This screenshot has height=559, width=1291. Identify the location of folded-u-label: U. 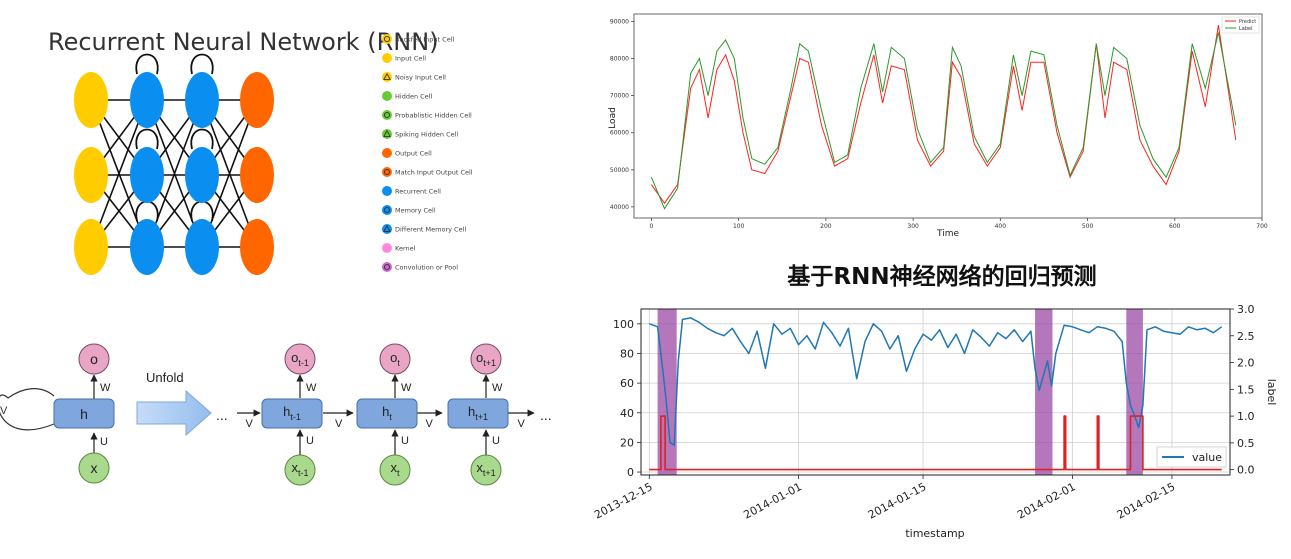
(104, 442).